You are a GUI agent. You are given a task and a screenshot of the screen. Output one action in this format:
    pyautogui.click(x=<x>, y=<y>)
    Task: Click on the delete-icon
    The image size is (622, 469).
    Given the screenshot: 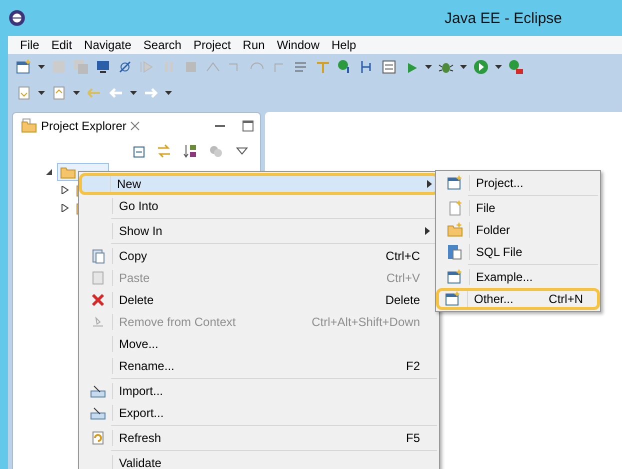 What is the action you would take?
    pyautogui.click(x=98, y=300)
    